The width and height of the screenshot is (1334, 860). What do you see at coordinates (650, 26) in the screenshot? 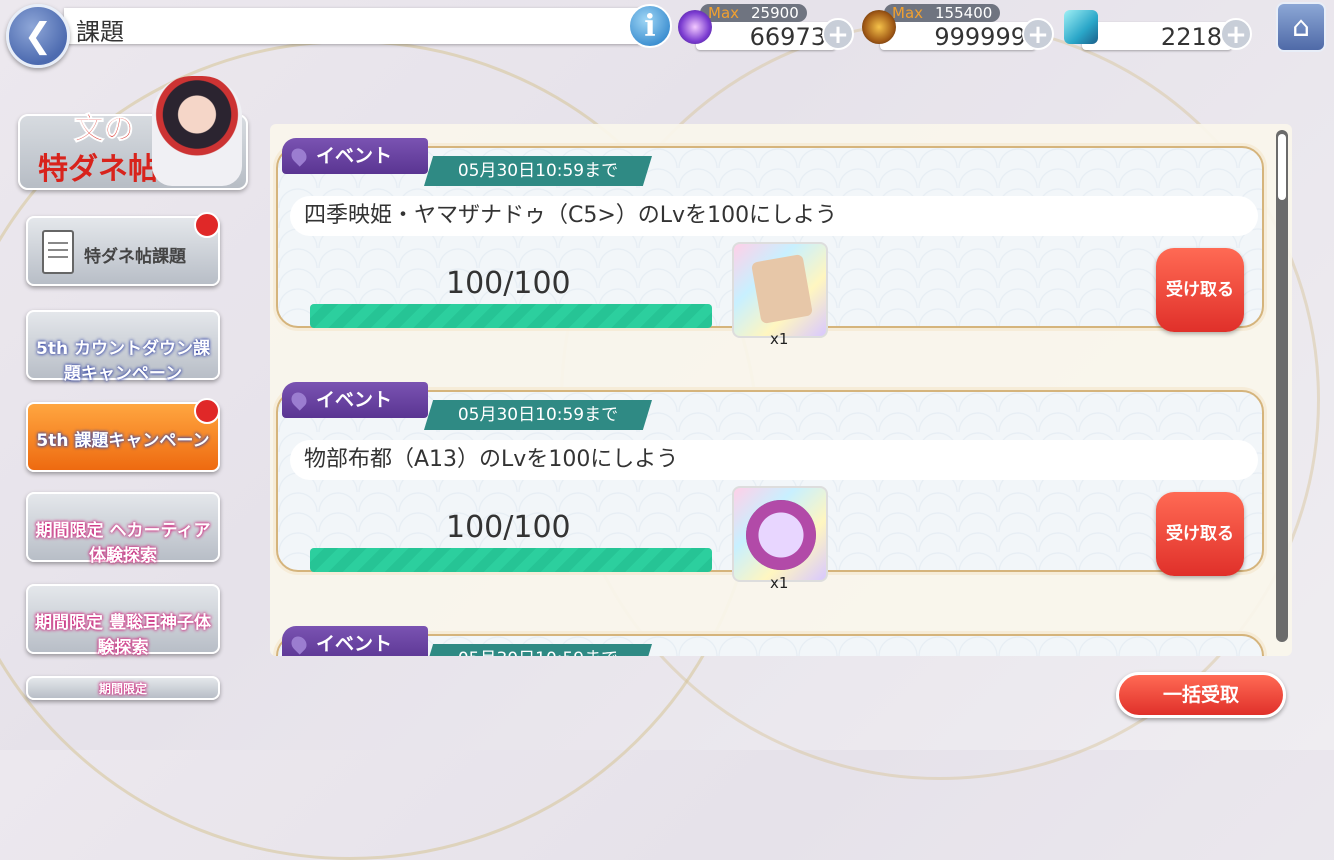
I see `info-button: i` at bounding box center [650, 26].